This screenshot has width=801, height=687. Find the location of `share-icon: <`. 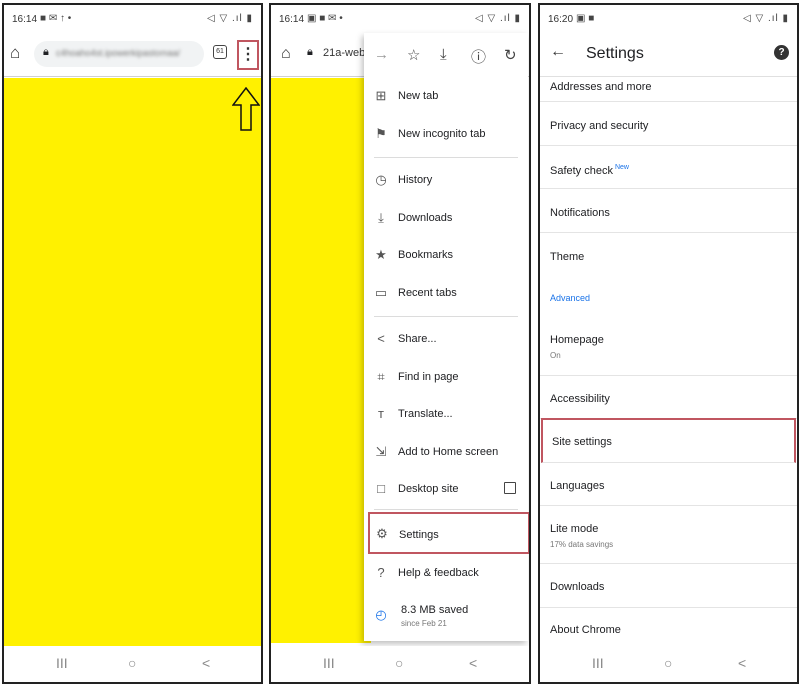

share-icon: < is located at coordinates (381, 338).